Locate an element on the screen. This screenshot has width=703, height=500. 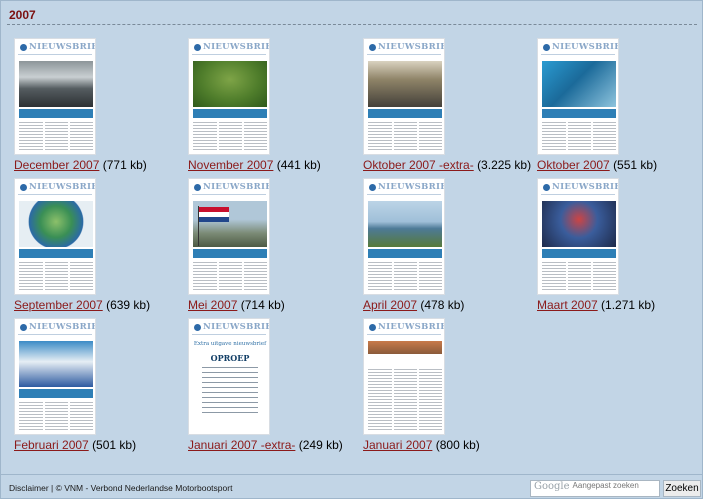
file-size: (714 kb) is located at coordinates (262, 305).